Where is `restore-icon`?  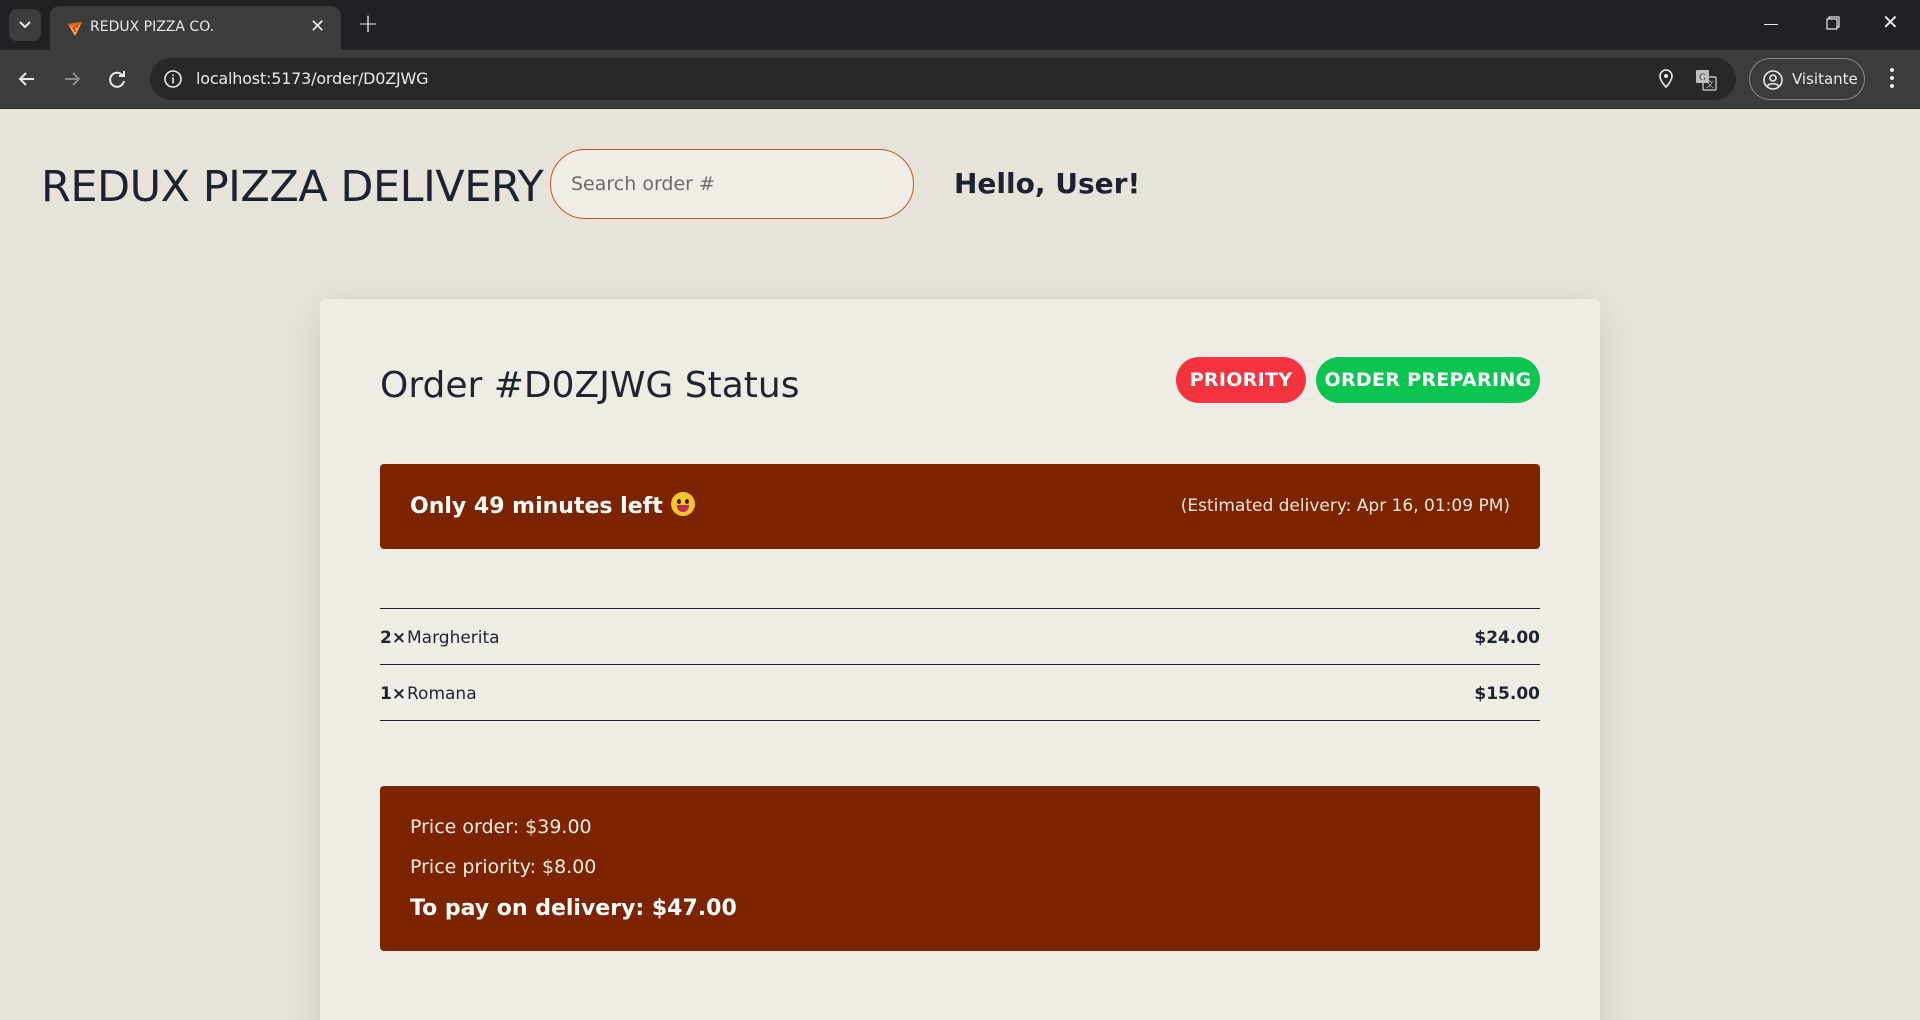 restore-icon is located at coordinates (1833, 23).